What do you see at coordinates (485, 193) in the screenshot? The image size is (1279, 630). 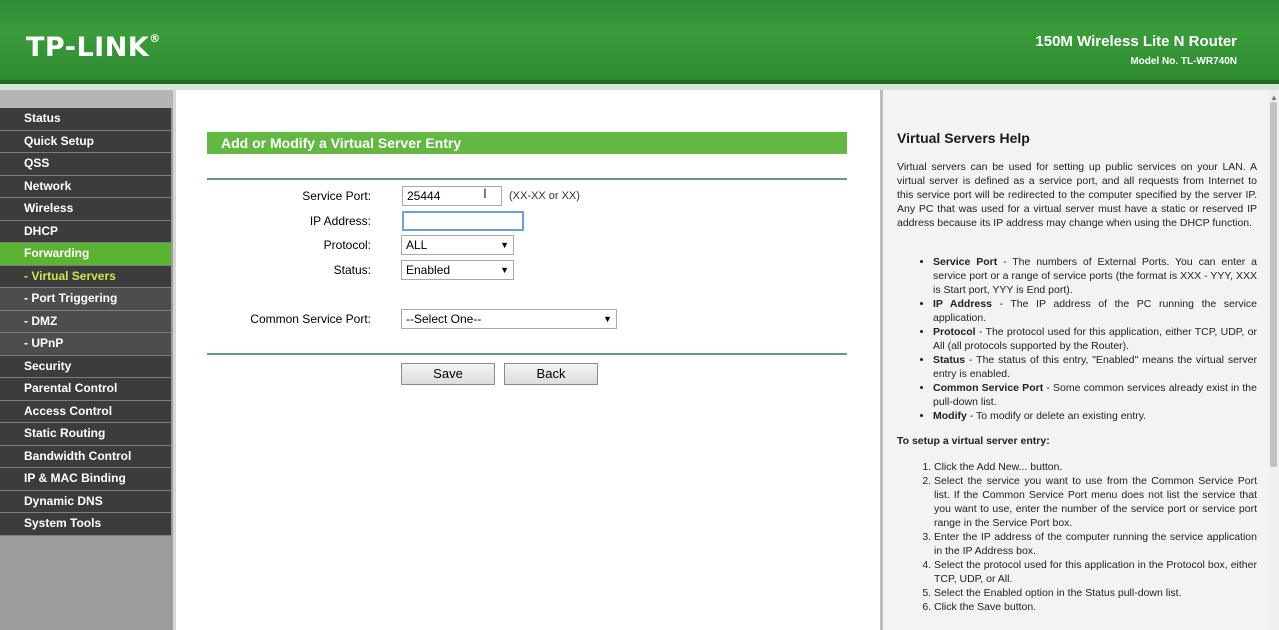 I see `text-cursor-icon: I` at bounding box center [485, 193].